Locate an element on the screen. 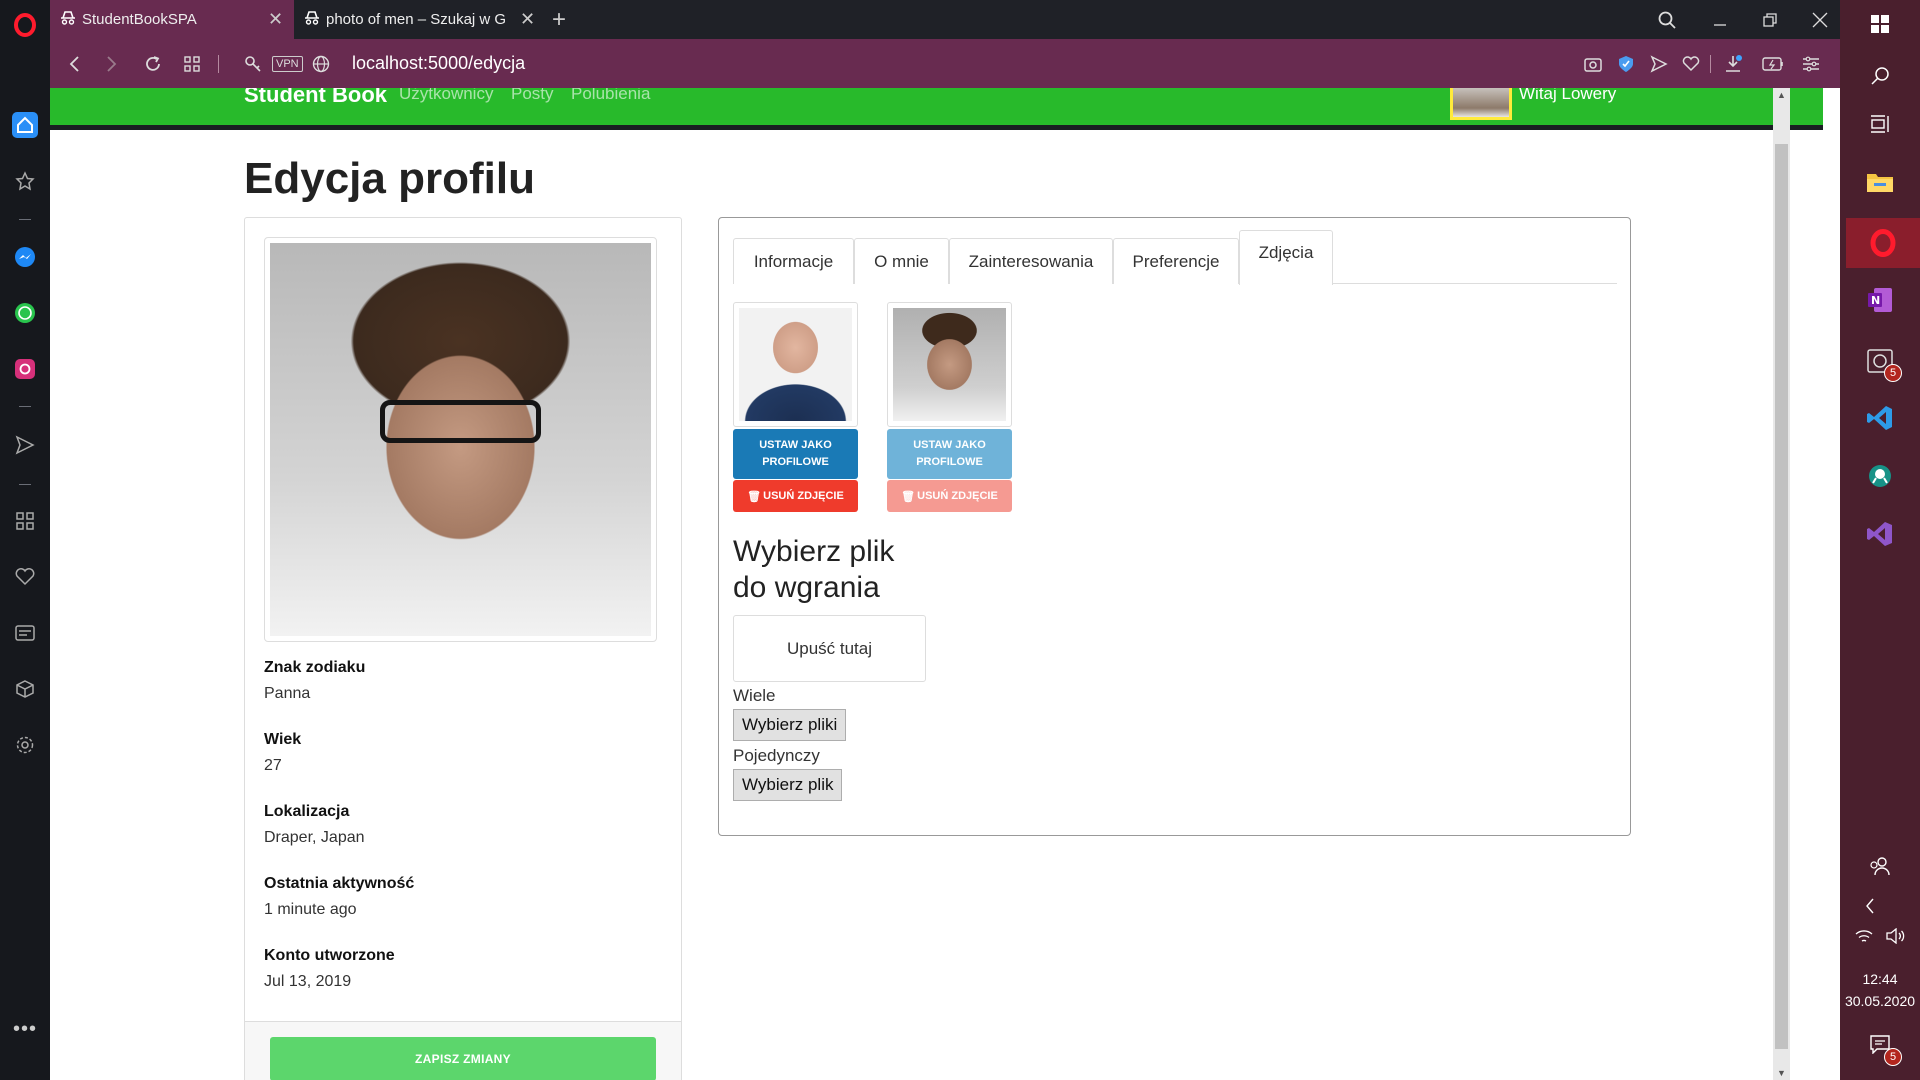 This screenshot has height=1080, width=1920. back-icon is located at coordinates (74, 63).